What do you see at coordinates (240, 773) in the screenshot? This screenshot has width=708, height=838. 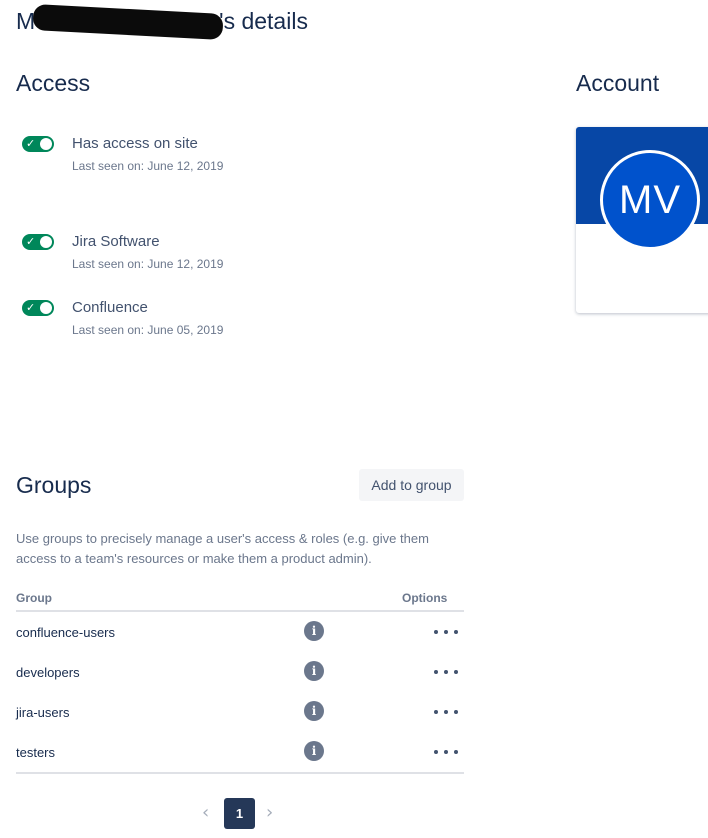 I see `table-bottom-divider` at bounding box center [240, 773].